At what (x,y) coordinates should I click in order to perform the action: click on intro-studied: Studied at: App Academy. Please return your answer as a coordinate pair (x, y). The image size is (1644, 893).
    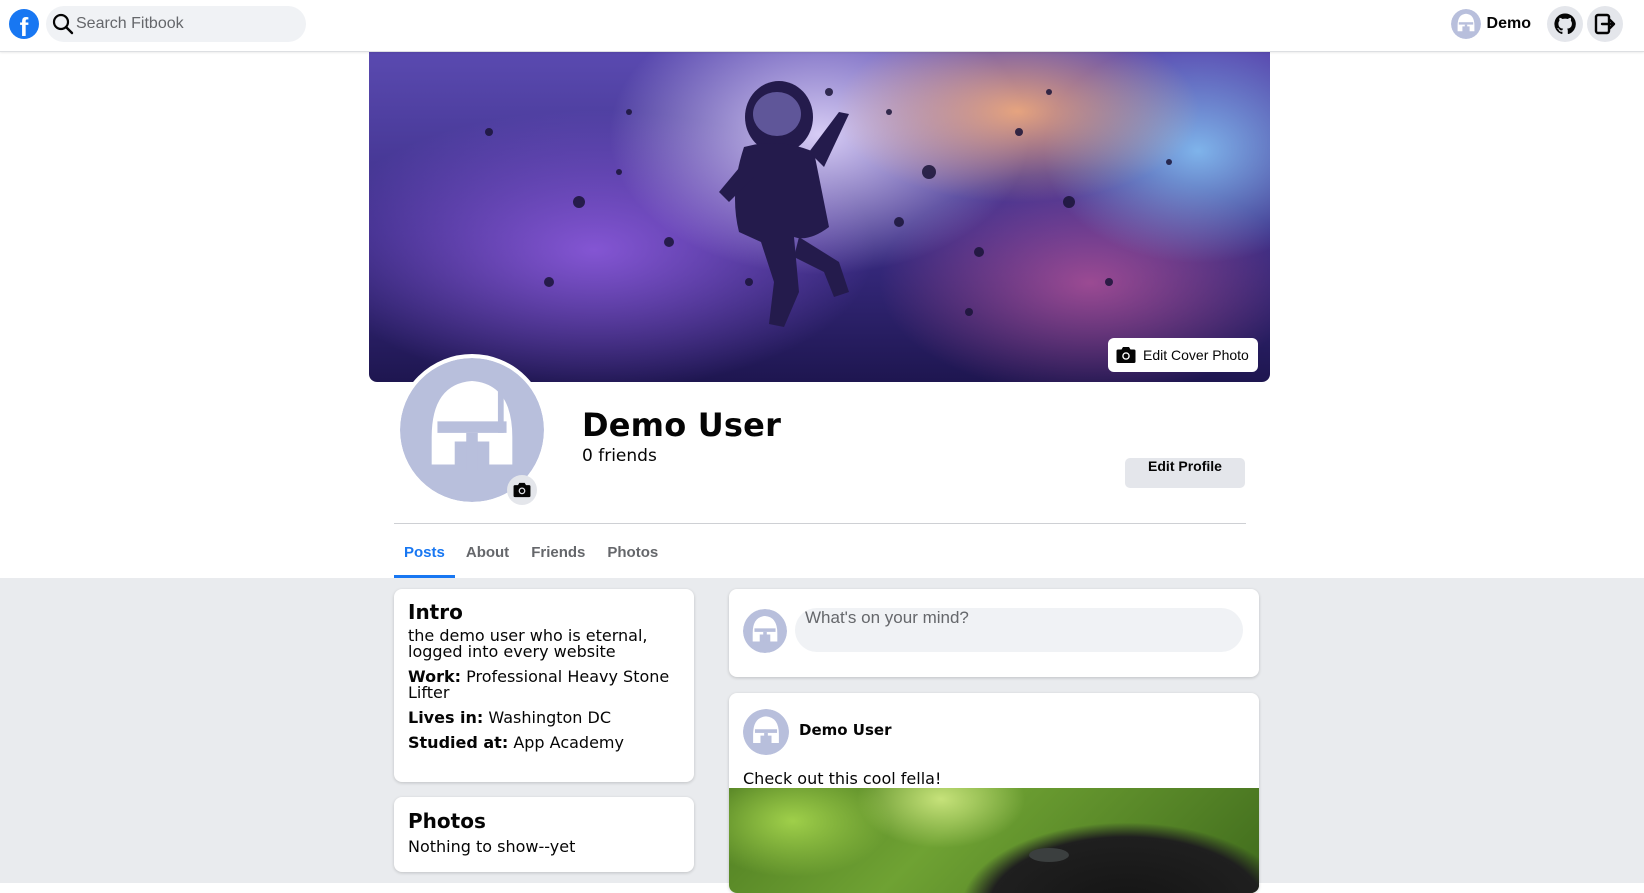
    Looking at the image, I should click on (544, 743).